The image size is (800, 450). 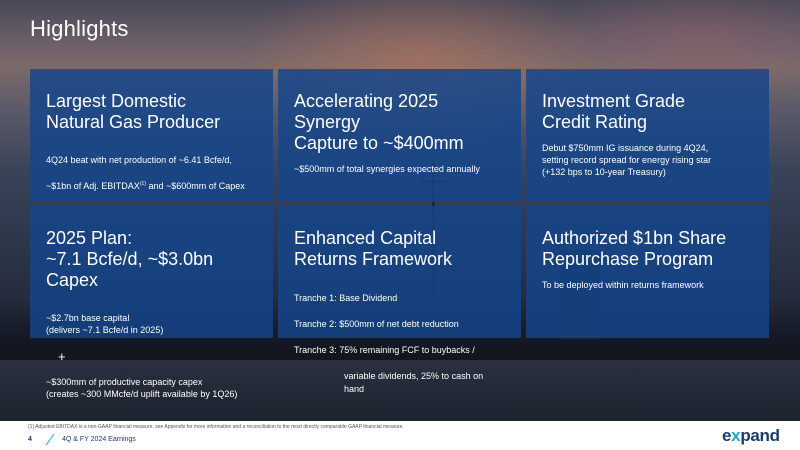 What do you see at coordinates (414, 382) in the screenshot?
I see `tranche-3-continued: variable dividends, 25% to cash on hand` at bounding box center [414, 382].